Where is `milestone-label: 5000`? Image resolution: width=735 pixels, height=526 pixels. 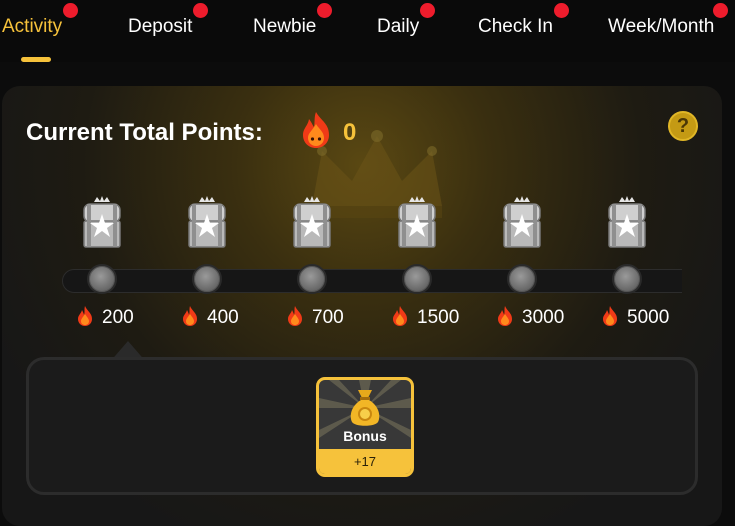
milestone-label: 5000 is located at coordinates (635, 317).